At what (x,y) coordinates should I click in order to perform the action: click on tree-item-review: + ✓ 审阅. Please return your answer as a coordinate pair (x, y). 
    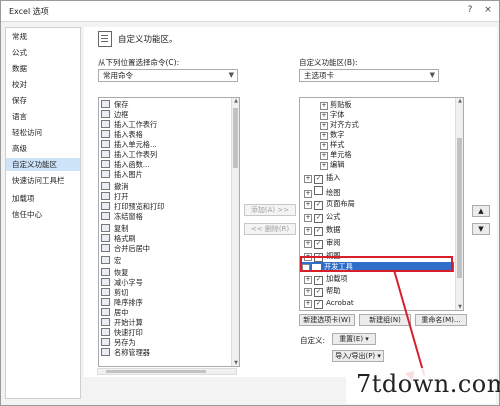
    Looking at the image, I should click on (322, 243).